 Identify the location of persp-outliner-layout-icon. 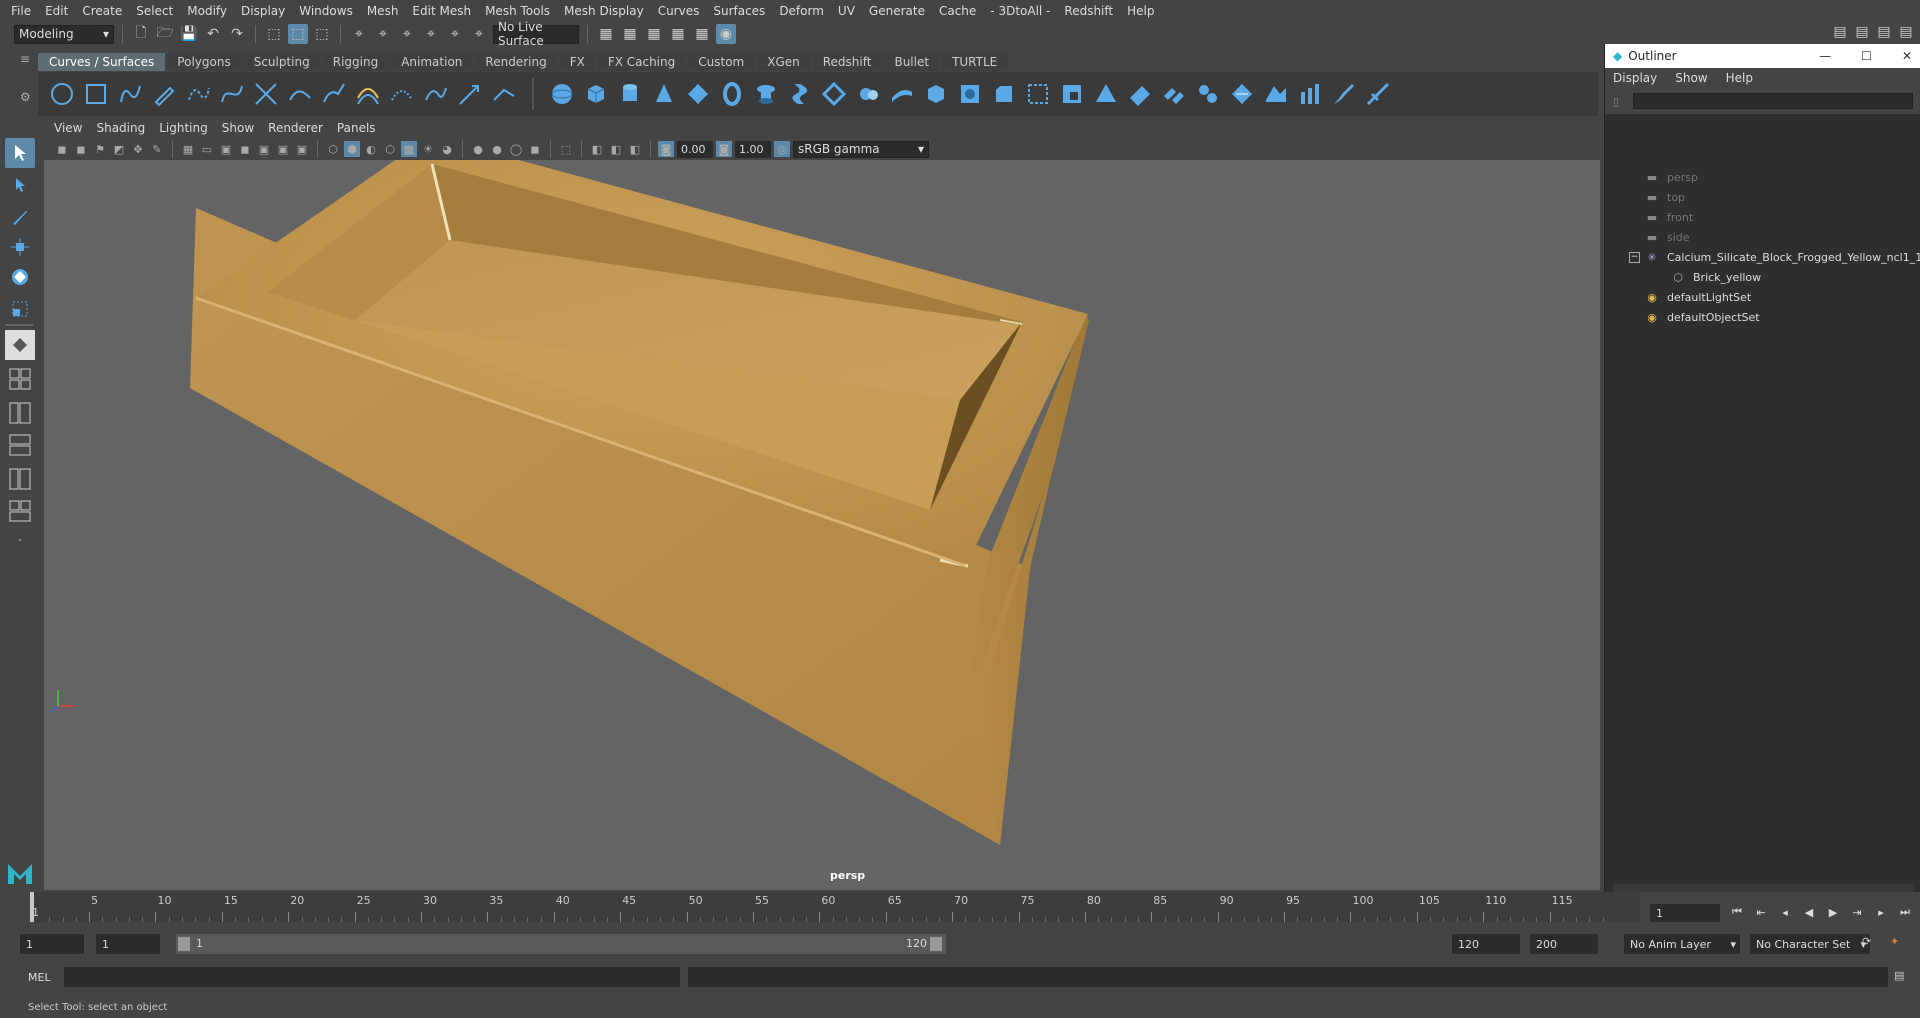
(20, 413).